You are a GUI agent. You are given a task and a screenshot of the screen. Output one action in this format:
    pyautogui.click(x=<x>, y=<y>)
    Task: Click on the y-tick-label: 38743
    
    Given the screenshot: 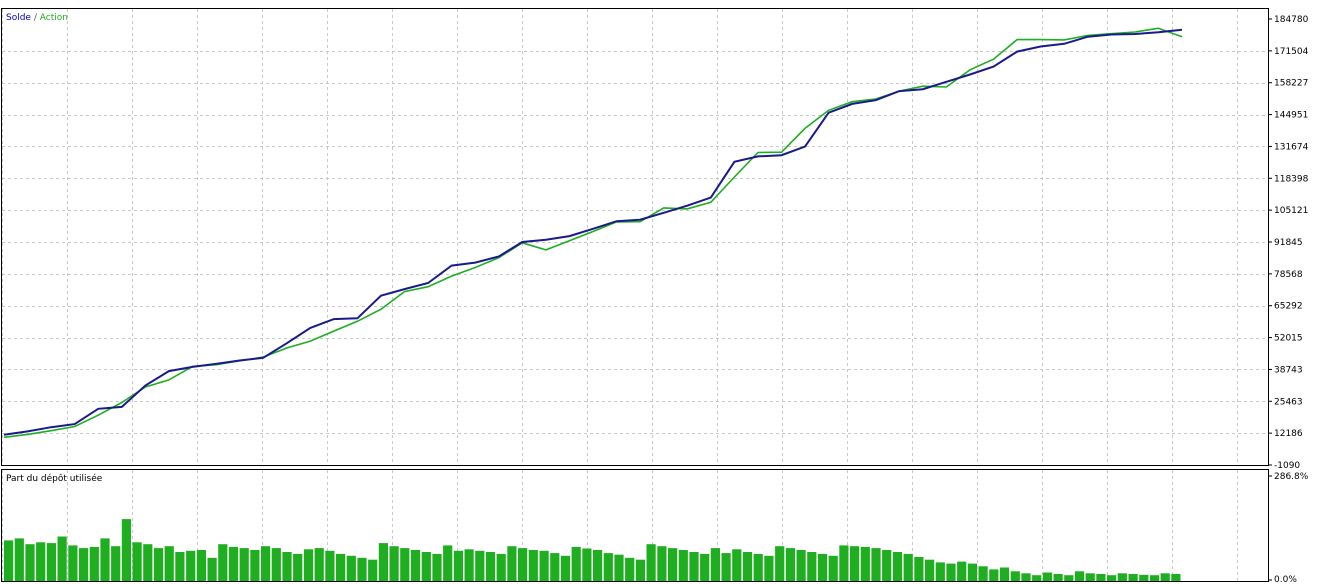 What is the action you would take?
    pyautogui.click(x=1288, y=370)
    